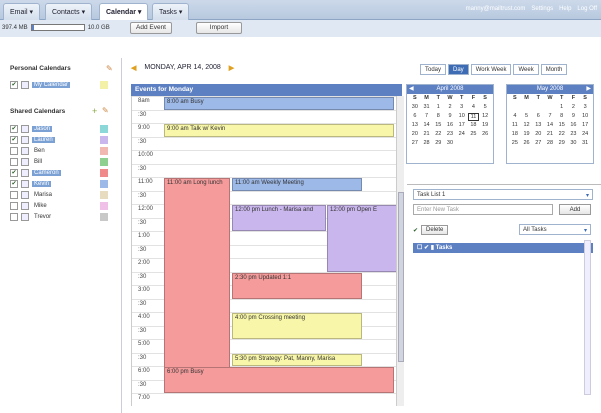 The width and height of the screenshot is (601, 413). What do you see at coordinates (40, 206) in the screenshot?
I see `calendar-name: Mike` at bounding box center [40, 206].